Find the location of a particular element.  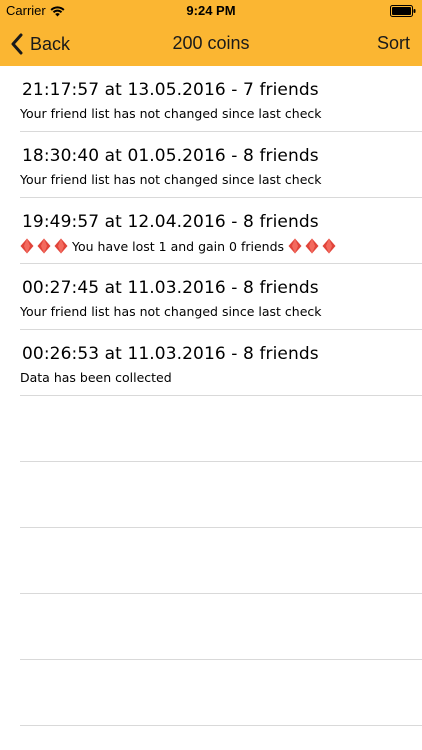

status-time: 9:24 PM is located at coordinates (211, 10).